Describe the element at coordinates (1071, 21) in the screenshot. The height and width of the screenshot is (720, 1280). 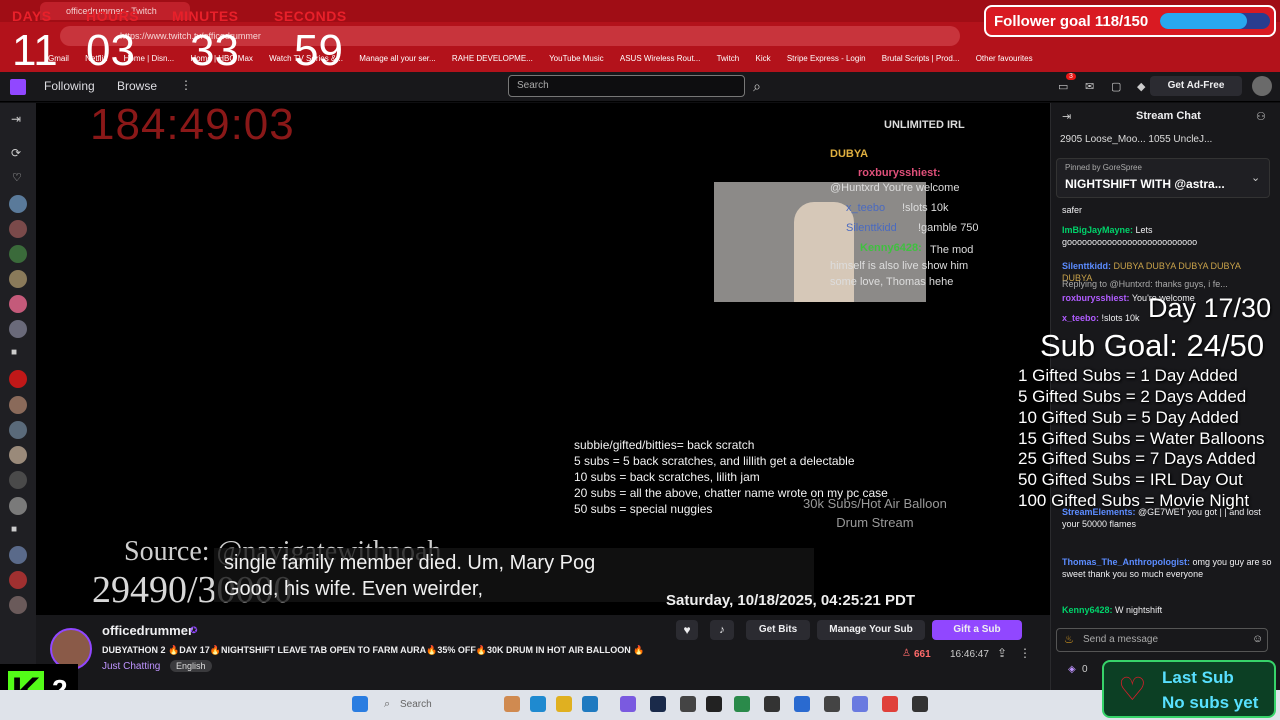
I see `follower-goal-text: Follower goal 118/150` at that location.